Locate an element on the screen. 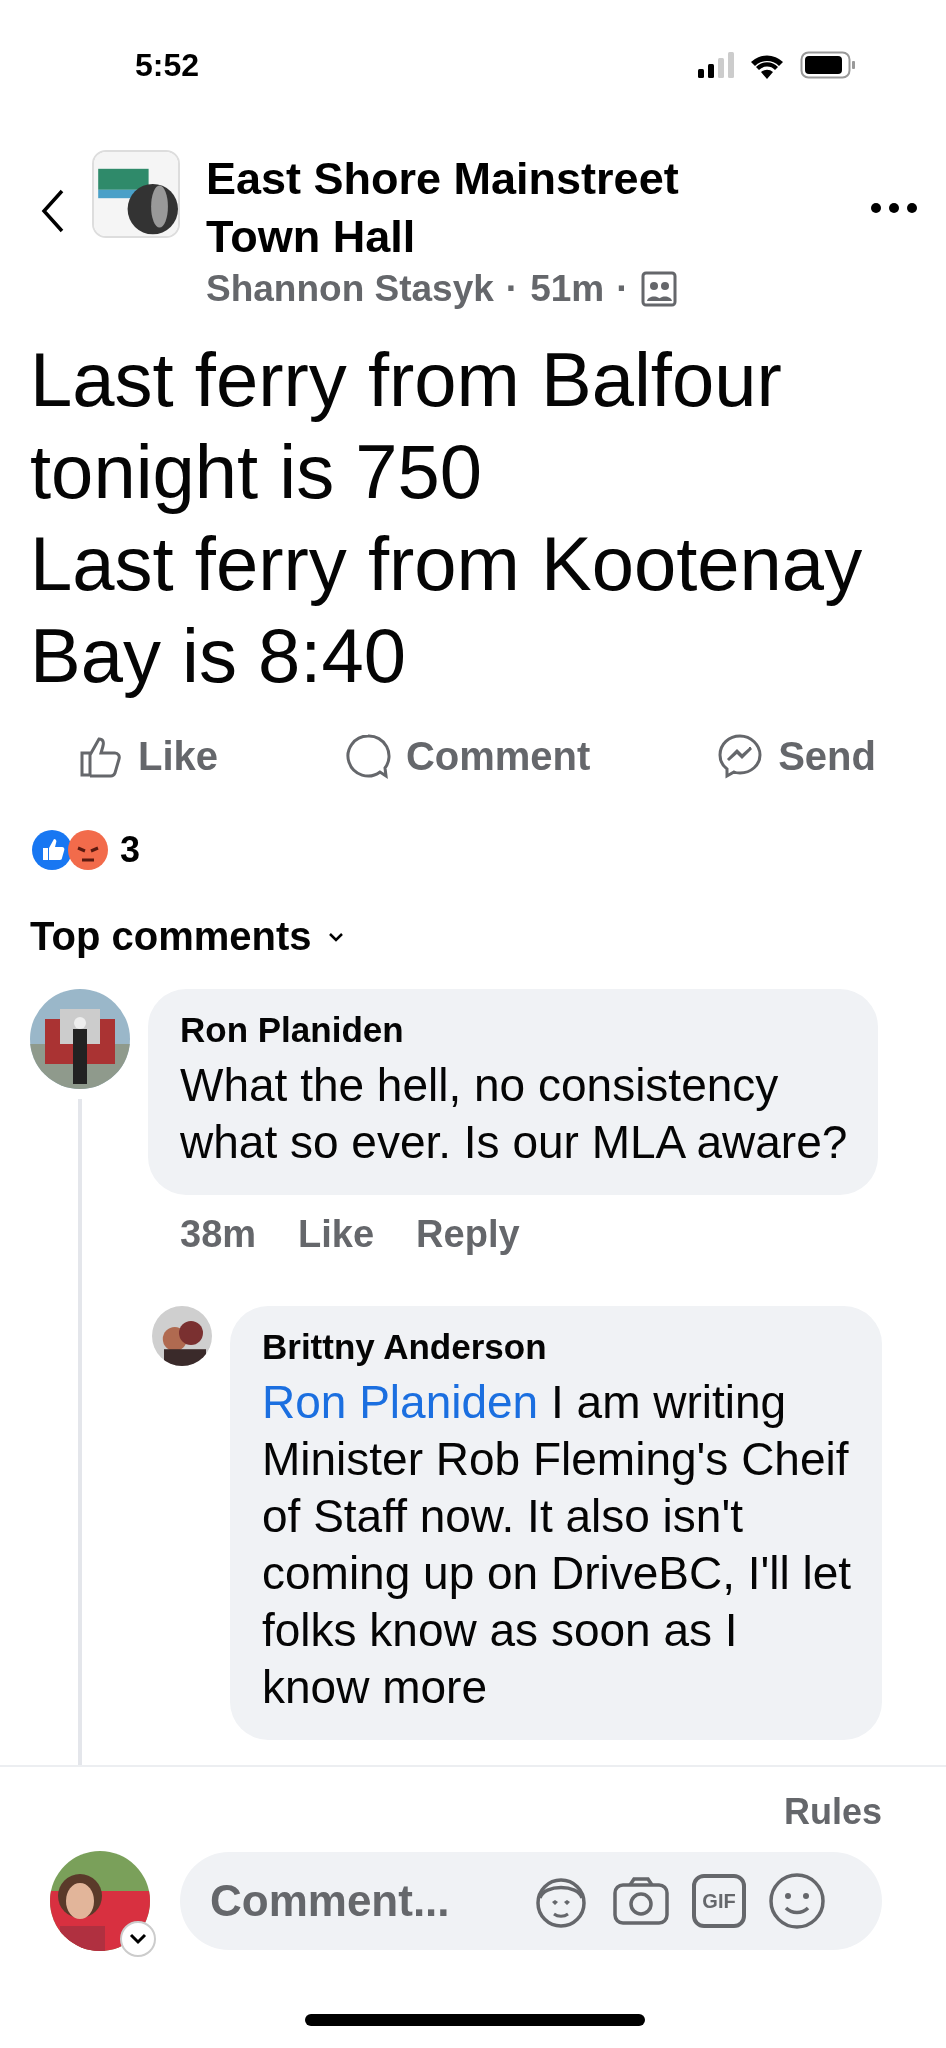  mention-link: Ron Planiden is located at coordinates (400, 1402).